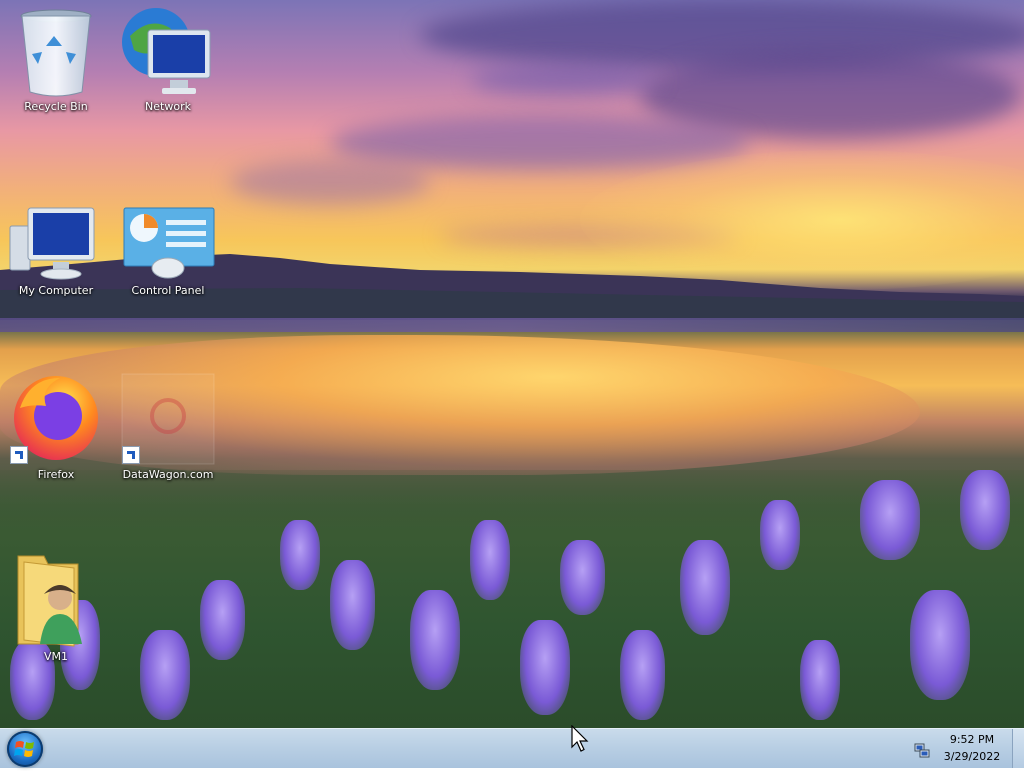 The width and height of the screenshot is (1024, 771). I want to click on wallpaper-flower-band, so click(512, 325).